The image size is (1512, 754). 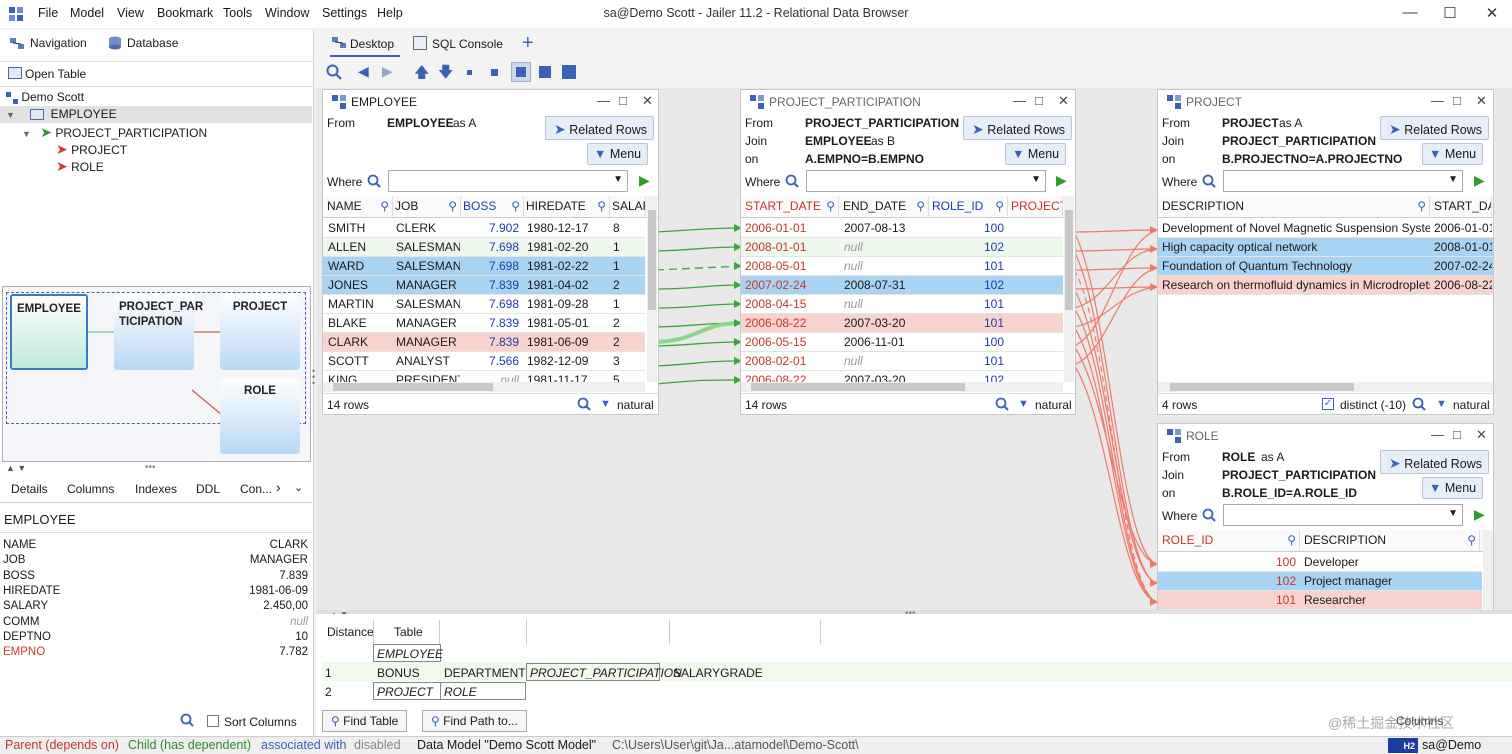 What do you see at coordinates (886, 206) in the screenshot?
I see `col-header: END_DATE ⚲` at bounding box center [886, 206].